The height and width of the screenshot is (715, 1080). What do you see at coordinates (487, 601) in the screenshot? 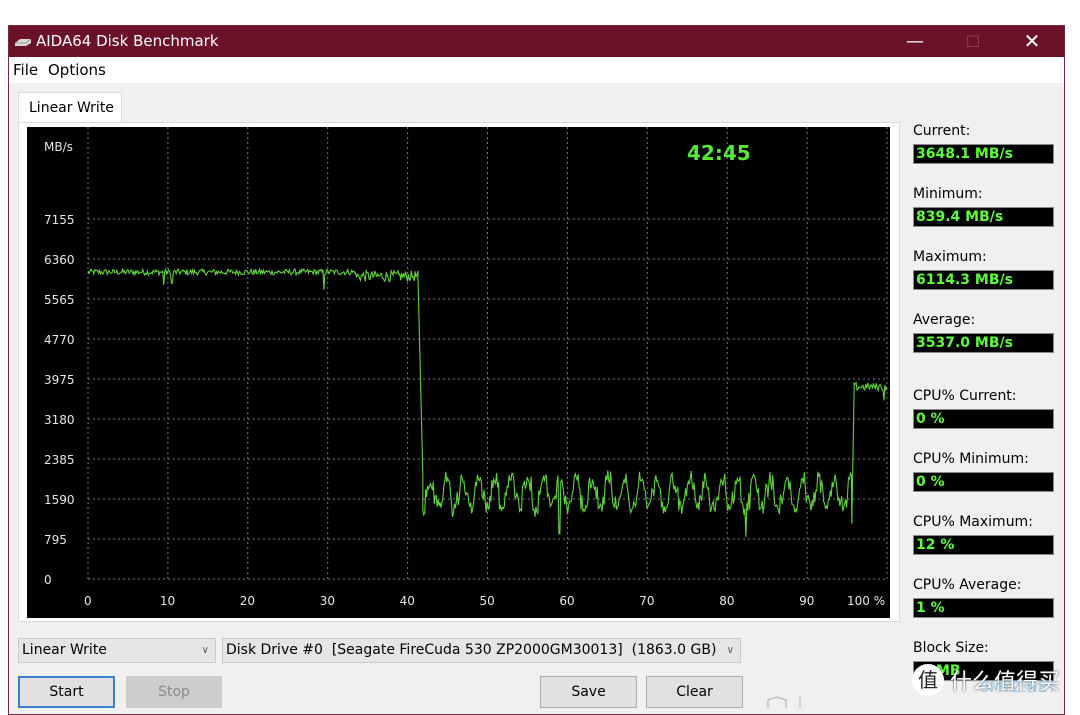
I see `x-tick-label: 50` at bounding box center [487, 601].